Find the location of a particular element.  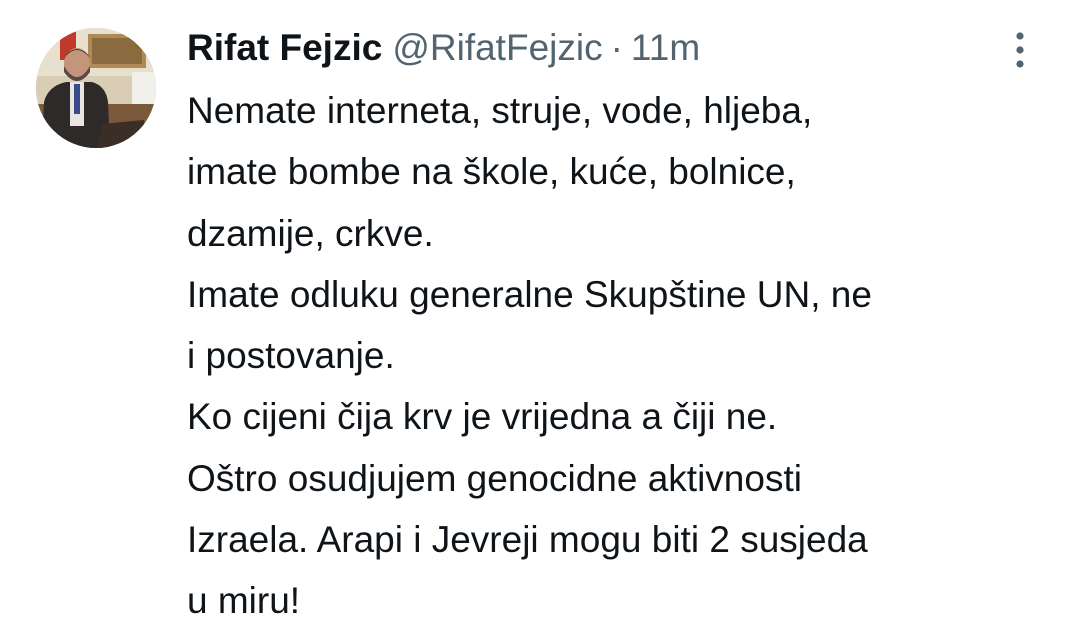

tweet-timestamp: 11m is located at coordinates (665, 48).